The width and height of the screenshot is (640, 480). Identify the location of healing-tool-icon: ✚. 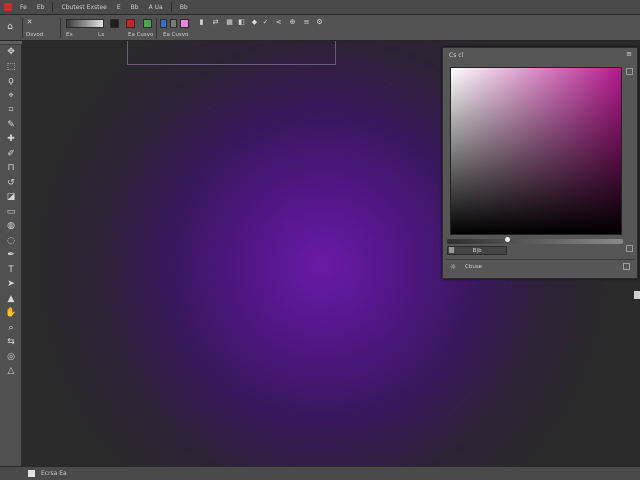
(11, 139).